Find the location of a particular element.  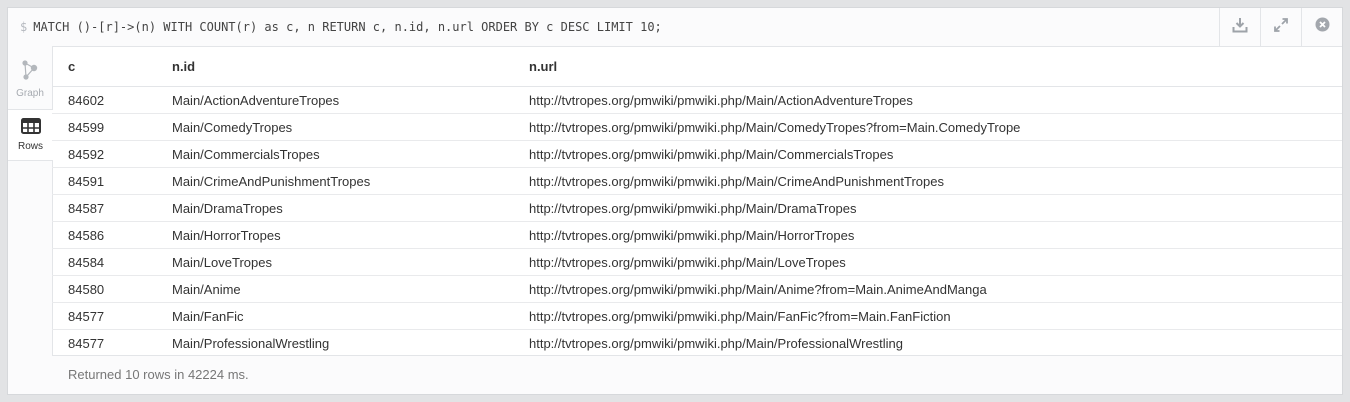

rows-view-label: Rows is located at coordinates (30, 146).